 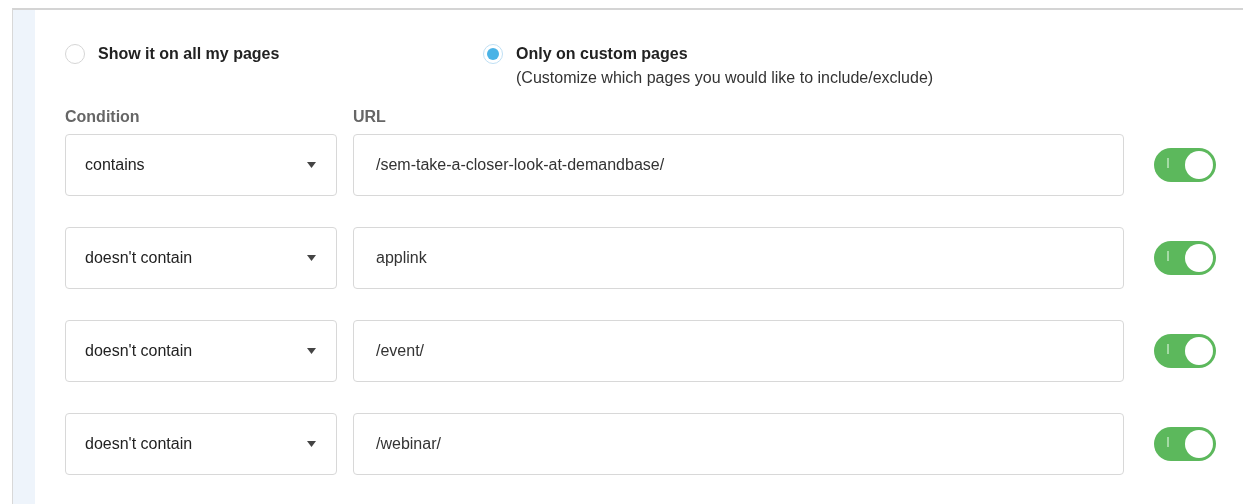 What do you see at coordinates (738, 258) in the screenshot?
I see `url-field: applink` at bounding box center [738, 258].